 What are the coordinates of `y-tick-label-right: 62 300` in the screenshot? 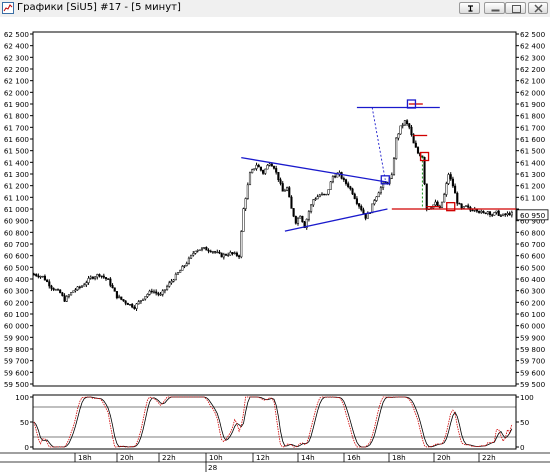 It's located at (533, 57).